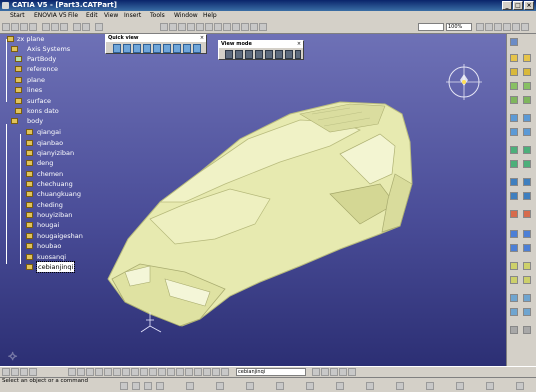  Describe the element at coordinates (99, 372) in the screenshot. I see `grid-icon` at that location.